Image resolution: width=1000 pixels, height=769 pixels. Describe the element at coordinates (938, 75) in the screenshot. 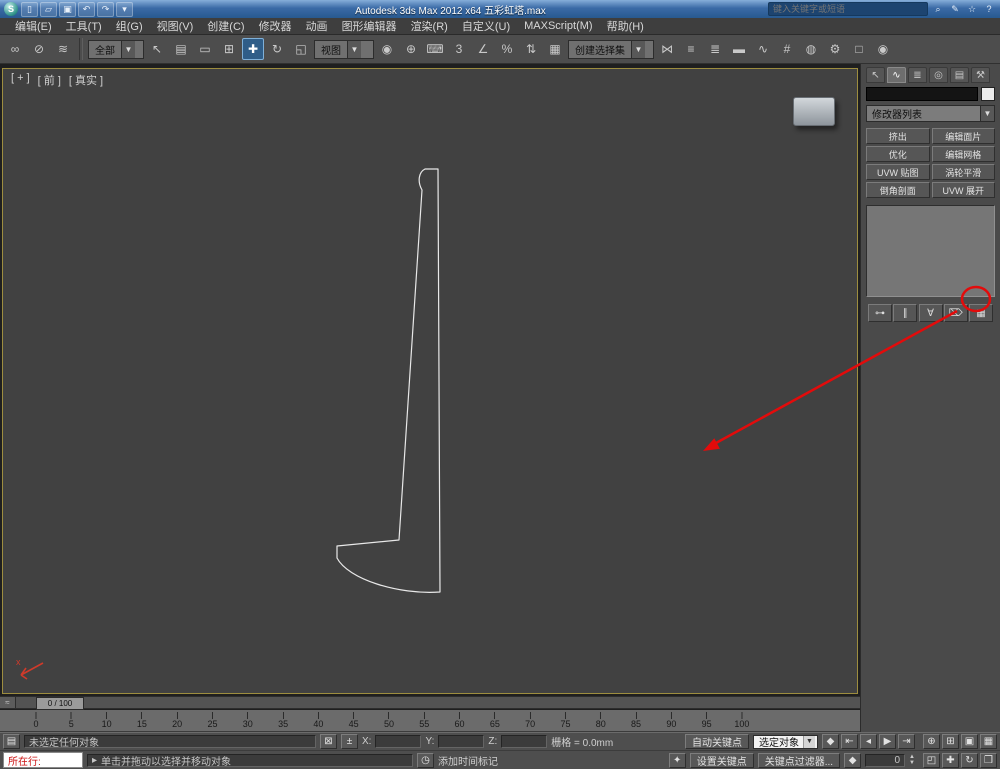

I see `tab-motion: ◎` at that location.